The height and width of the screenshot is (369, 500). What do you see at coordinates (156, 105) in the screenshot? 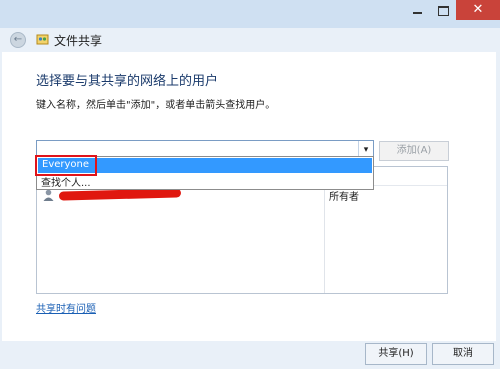
I see `instructions-text: 键入名称，然后单击"添加"，或者单击箭头查找用户。` at bounding box center [156, 105].